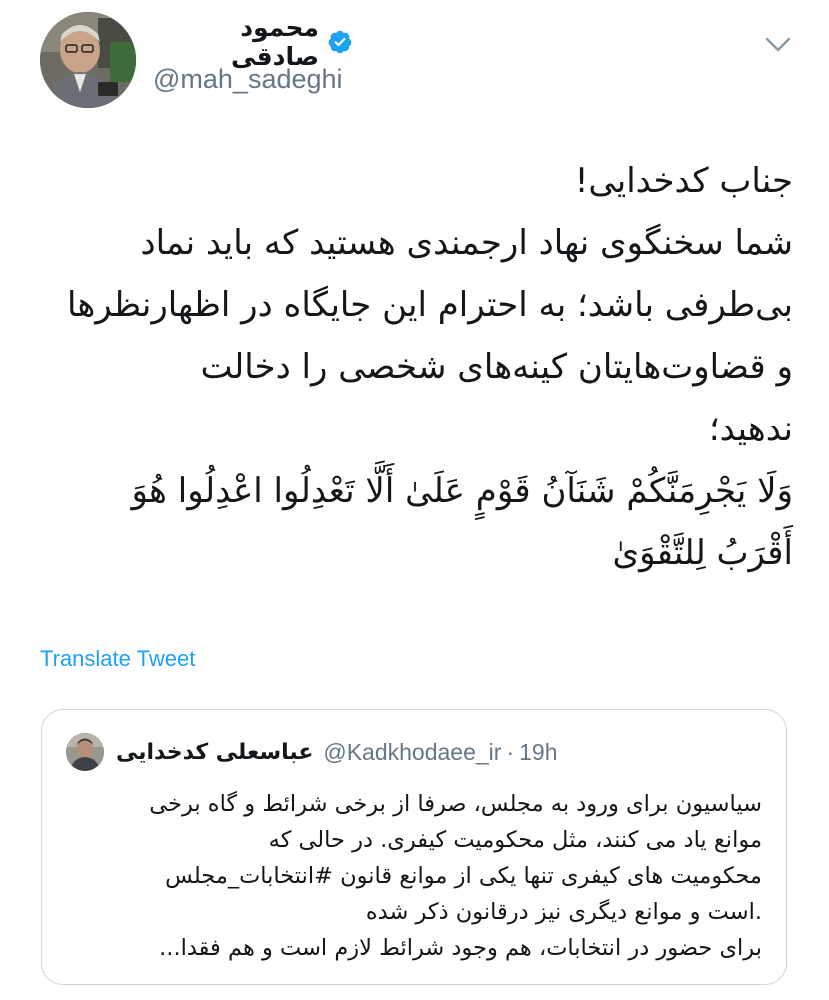  What do you see at coordinates (496, 367) in the screenshot?
I see `tweet-text-line: و قضاوت‌هایتان کینه‌های شخصی را دخالت` at bounding box center [496, 367].